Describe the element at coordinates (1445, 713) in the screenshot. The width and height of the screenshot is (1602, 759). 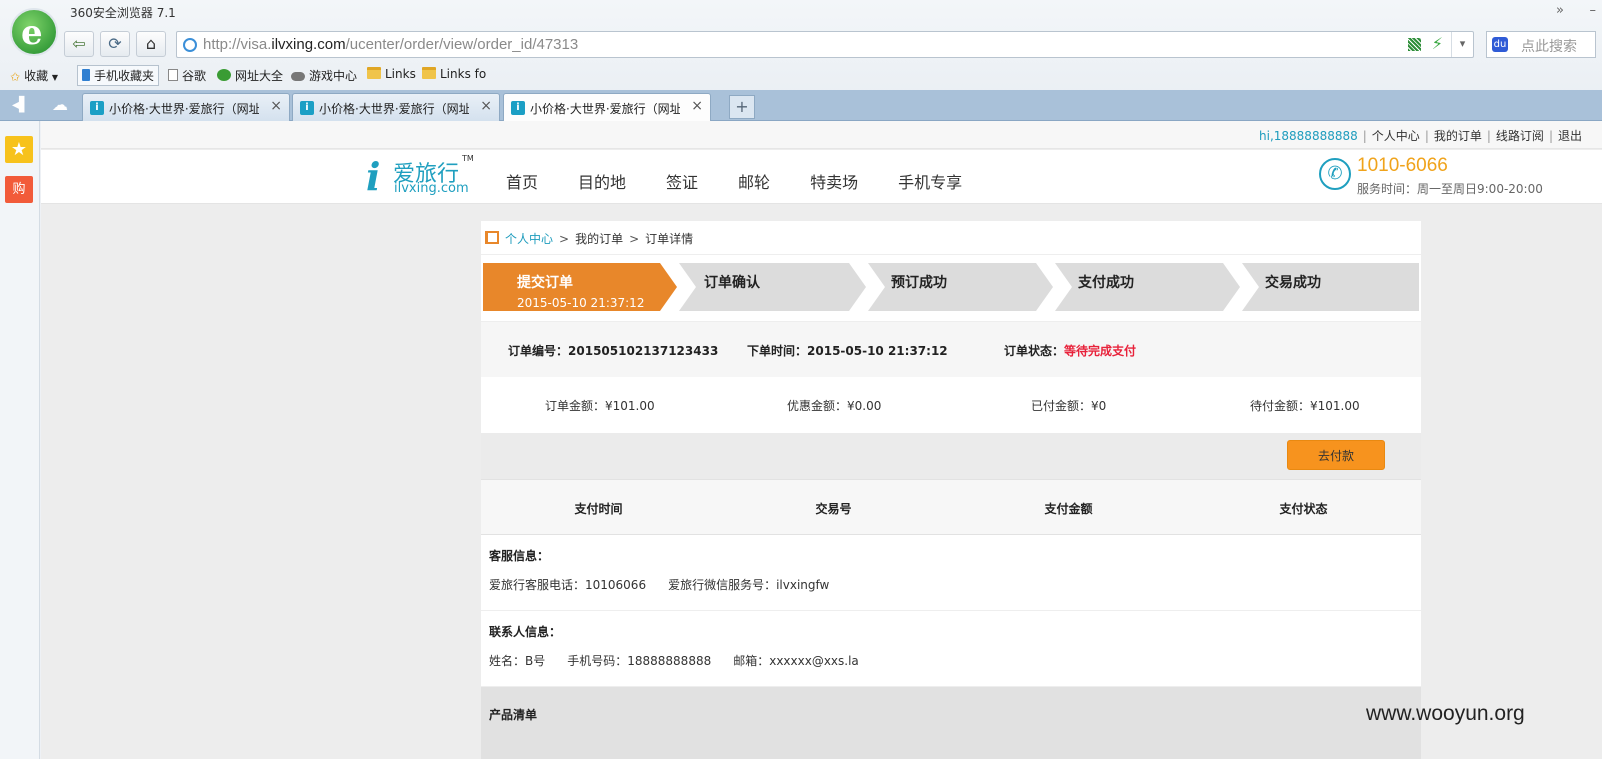
I see `watermark: www.wooyun.org` at that location.